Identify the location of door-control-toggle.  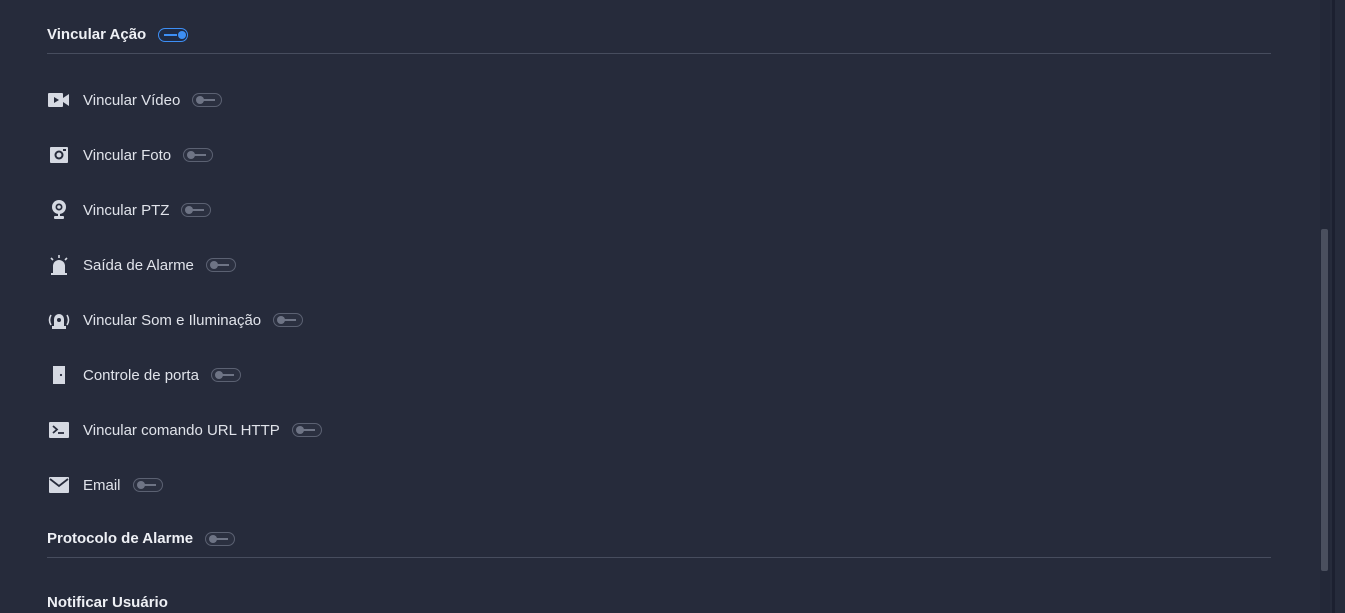
(225, 375).